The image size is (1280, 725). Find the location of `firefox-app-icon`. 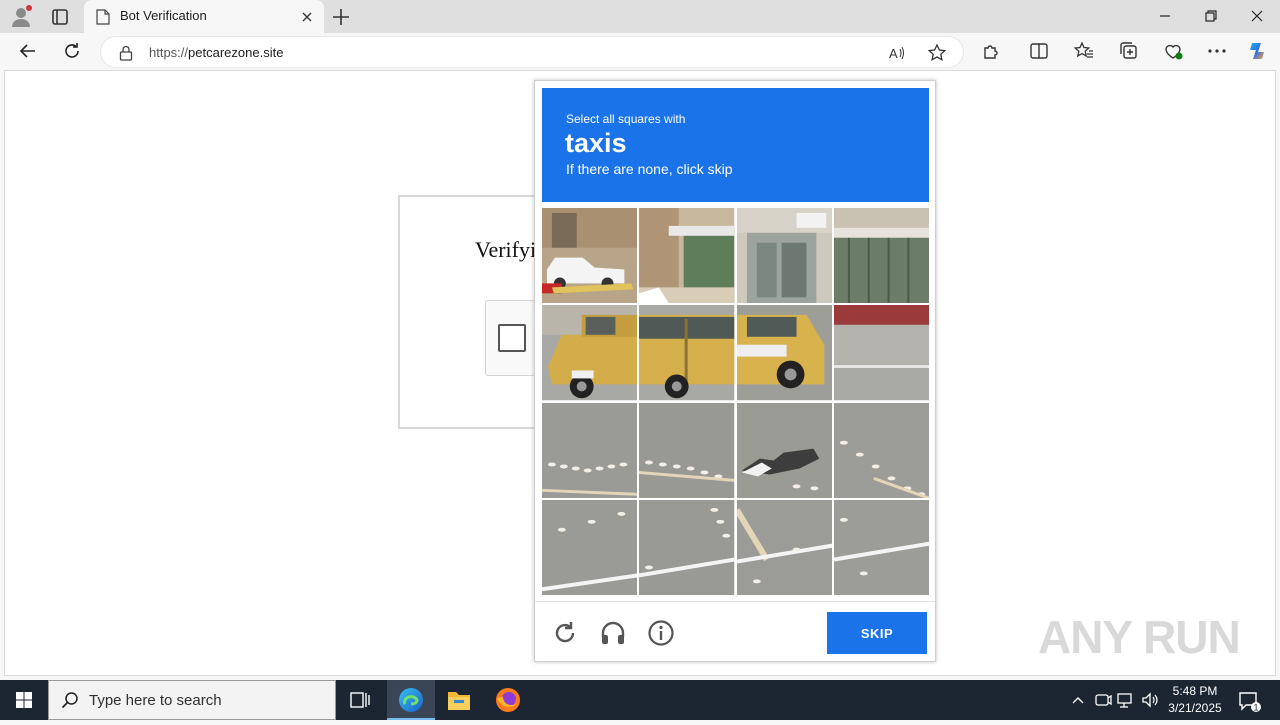

firefox-app-icon is located at coordinates (508, 700).